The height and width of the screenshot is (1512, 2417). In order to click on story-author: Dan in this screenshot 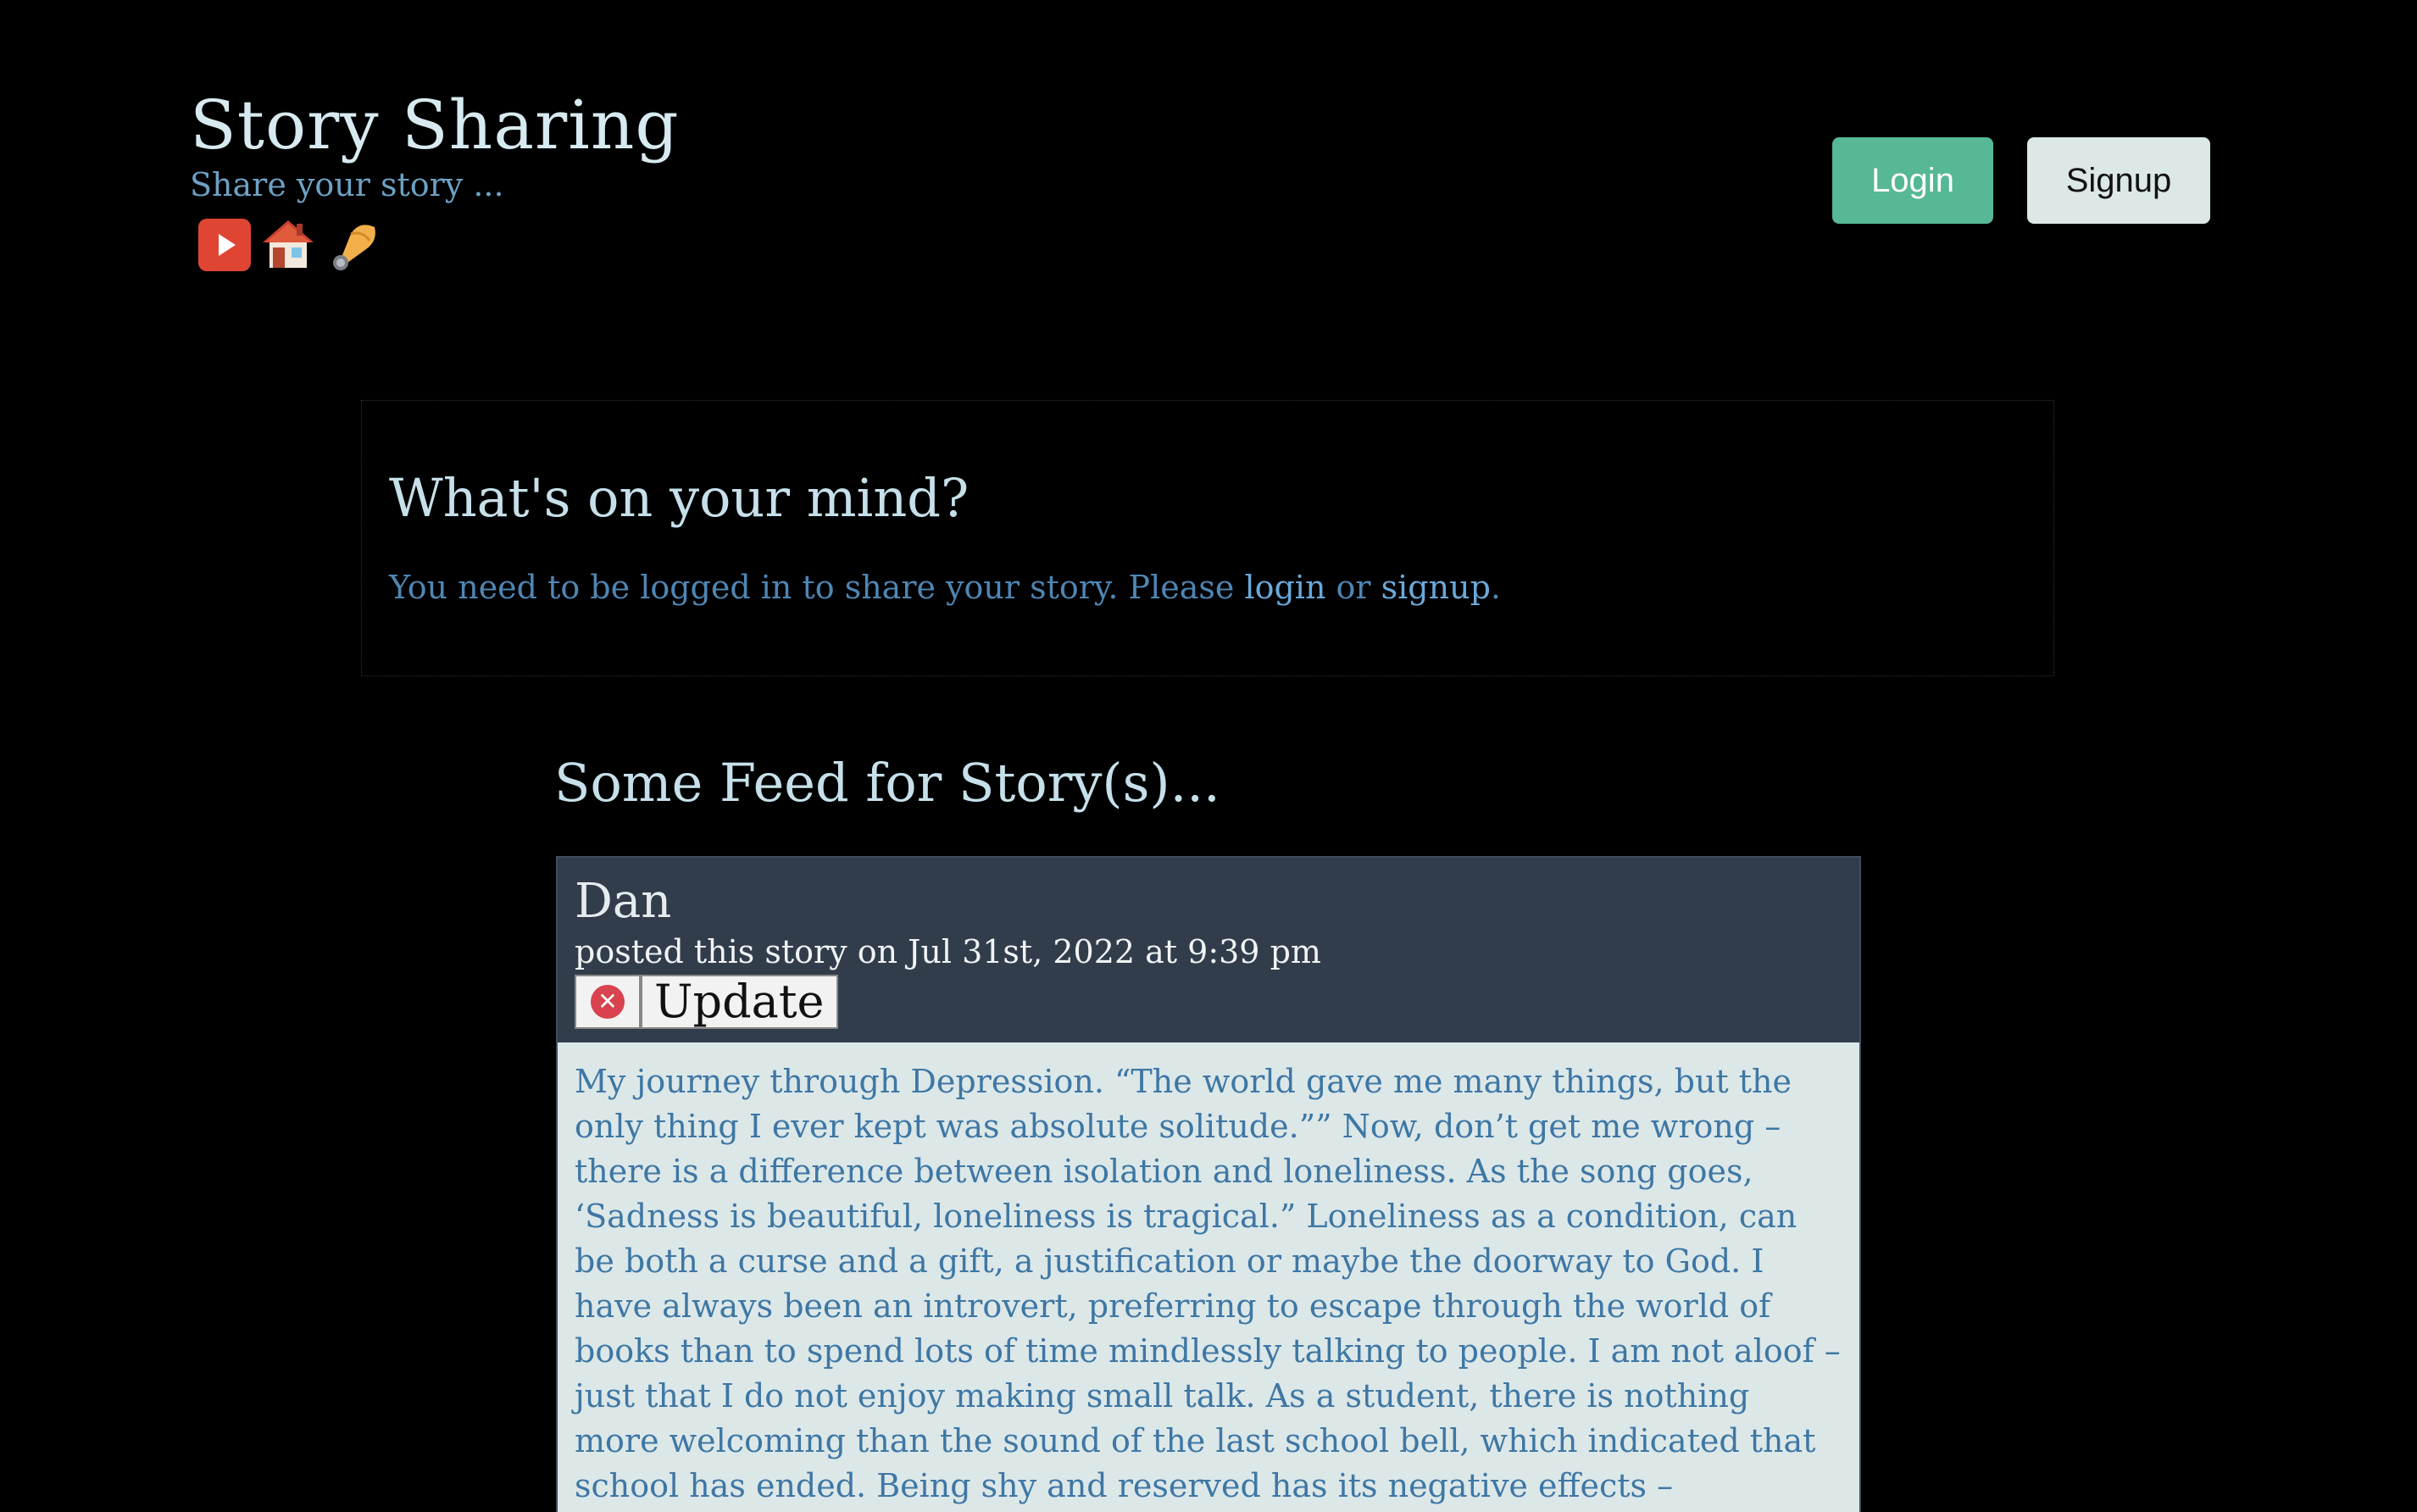, I will do `click(1208, 902)`.